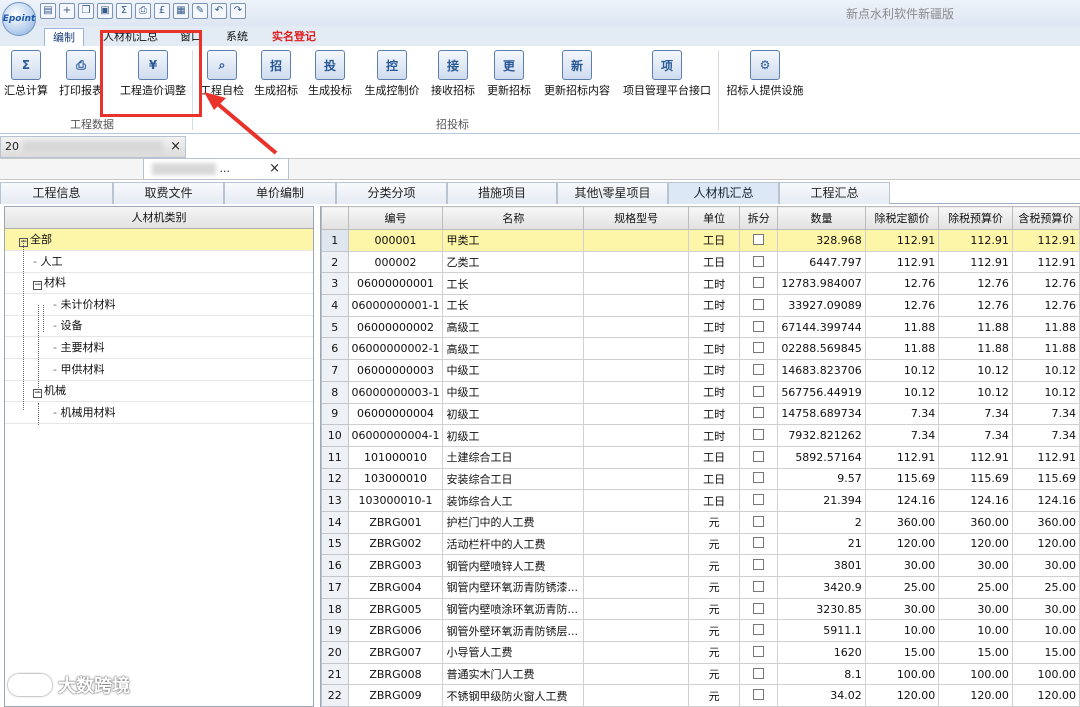 The height and width of the screenshot is (707, 1080). I want to click on table-cell: 06000000001, so click(395, 284).